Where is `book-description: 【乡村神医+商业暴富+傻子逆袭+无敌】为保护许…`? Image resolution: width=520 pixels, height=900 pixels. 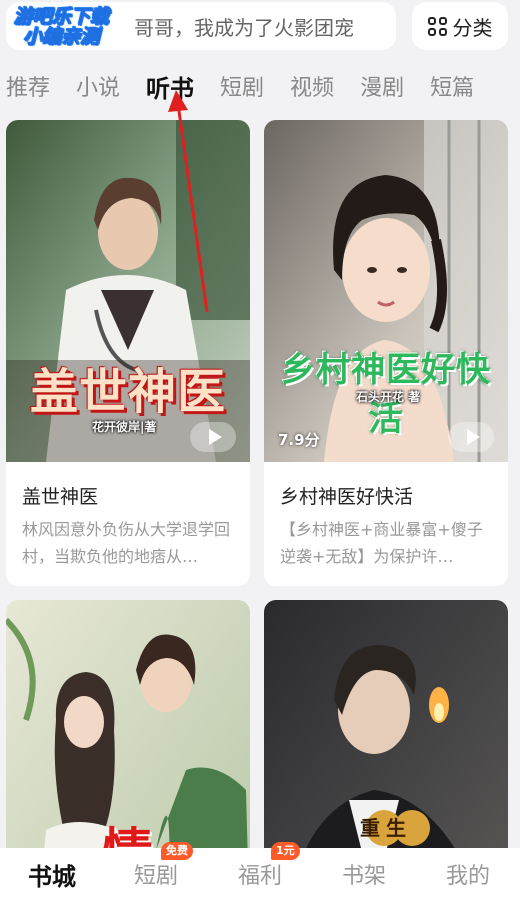 book-description: 【乡村神医+商业暴富+傻子逆袭+无敌】为保护许… is located at coordinates (381, 543).